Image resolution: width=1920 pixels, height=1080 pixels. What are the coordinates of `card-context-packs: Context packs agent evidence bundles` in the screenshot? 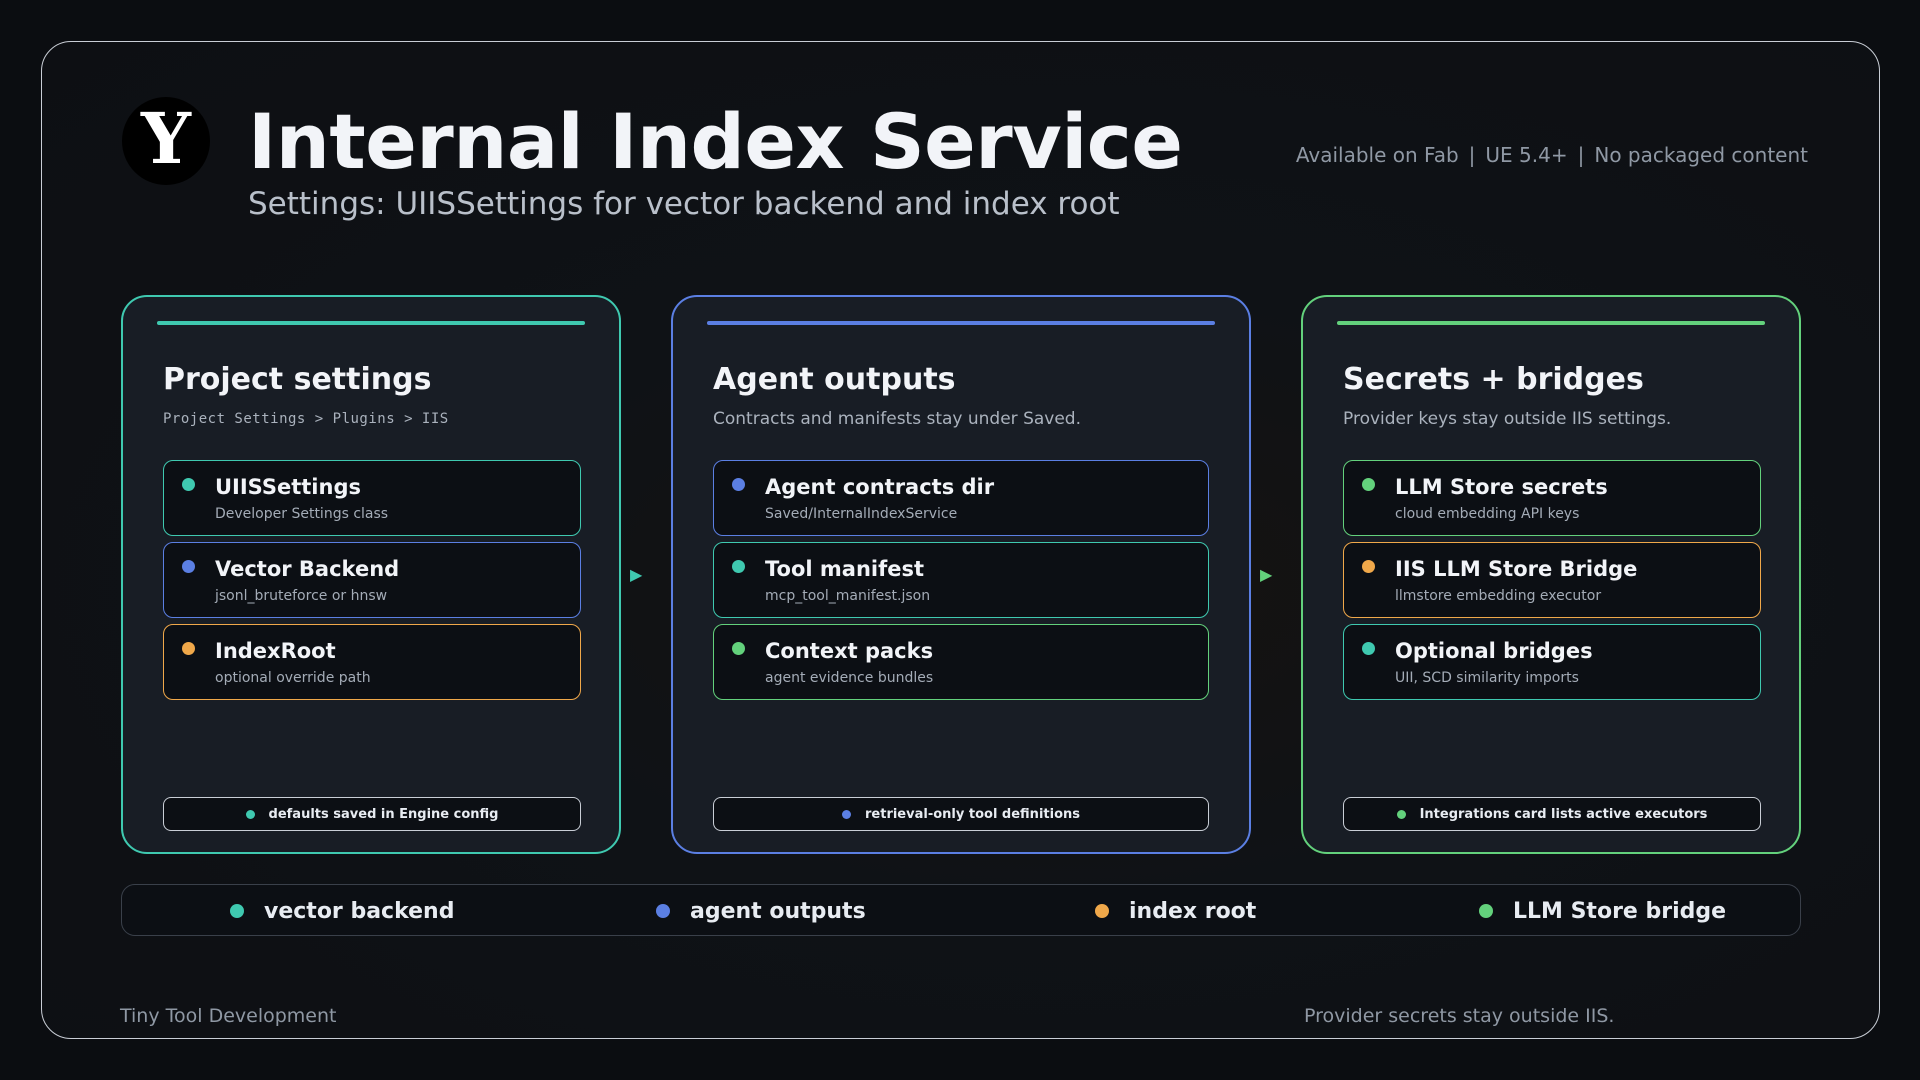 It's located at (961, 662).